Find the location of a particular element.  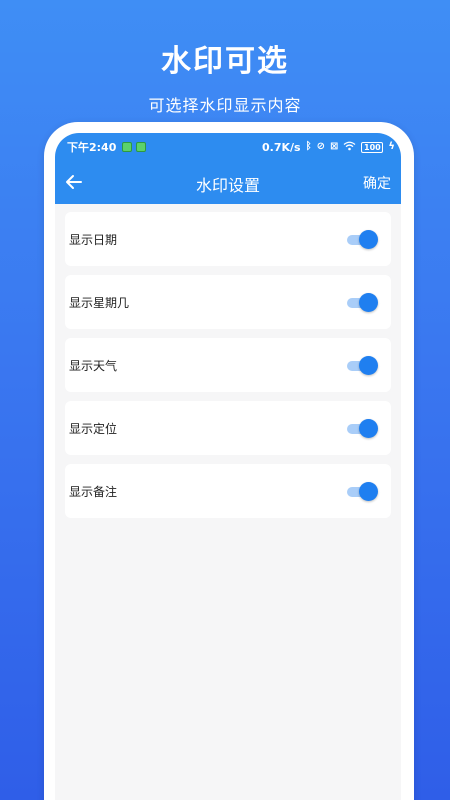

setting-label: 显示备注 is located at coordinates (93, 491).